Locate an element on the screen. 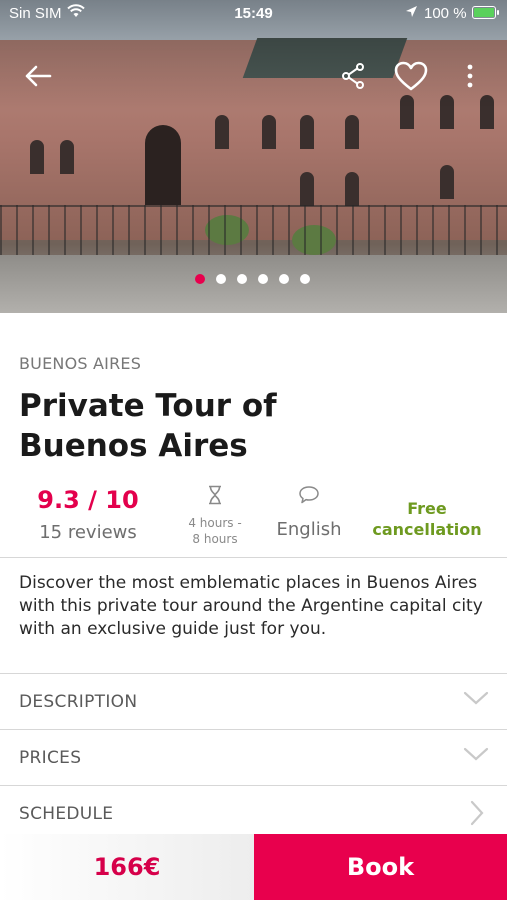  price-label: 166€ is located at coordinates (127, 867).